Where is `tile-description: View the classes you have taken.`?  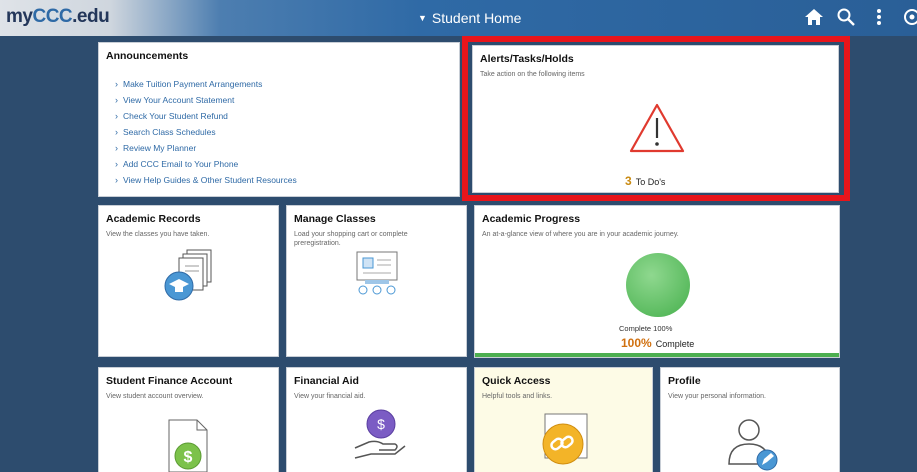 tile-description: View the classes you have taken. is located at coordinates (158, 234).